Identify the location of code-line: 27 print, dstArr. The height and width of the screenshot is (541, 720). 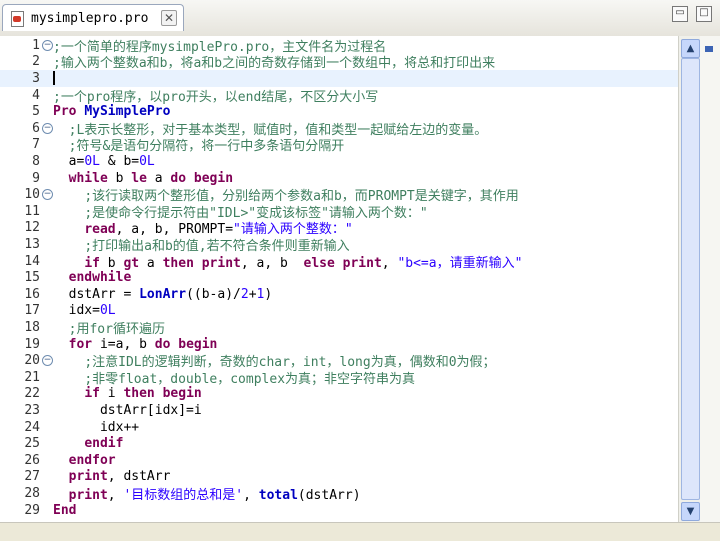
(339, 477).